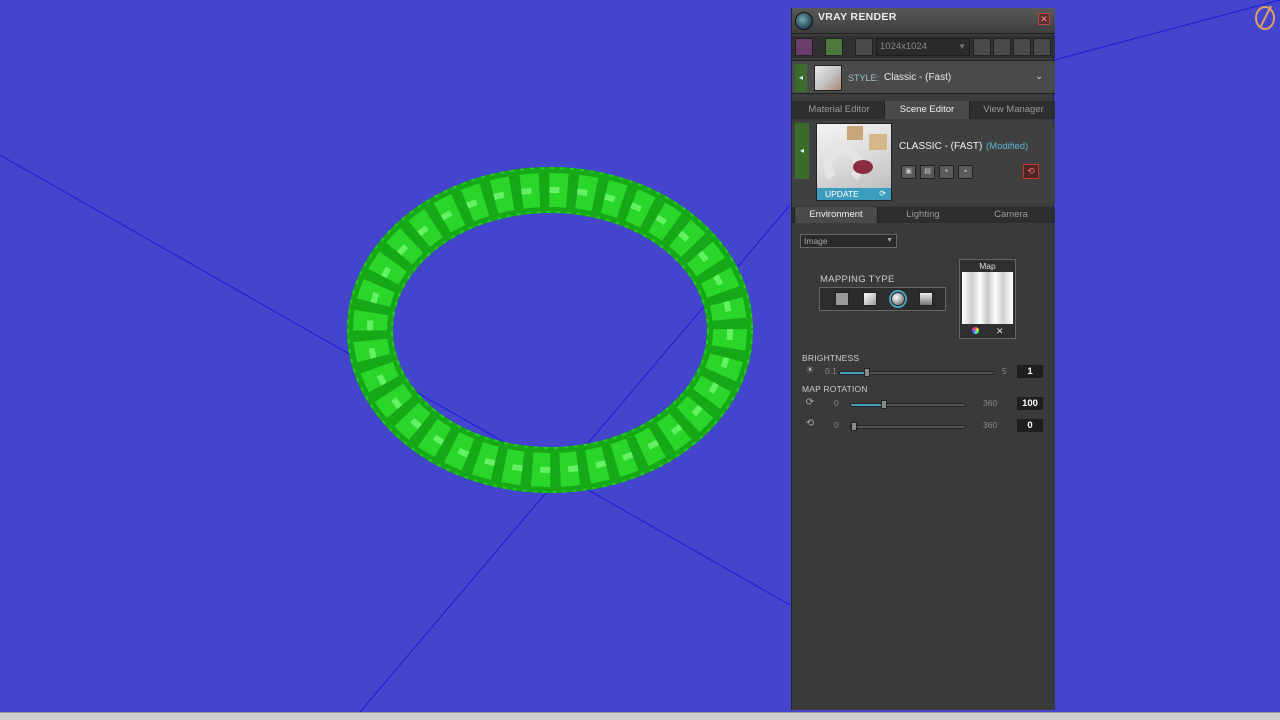 The width and height of the screenshot is (1280, 720). What do you see at coordinates (990, 403) in the screenshot?
I see `rotation-horizontal-max: 360` at bounding box center [990, 403].